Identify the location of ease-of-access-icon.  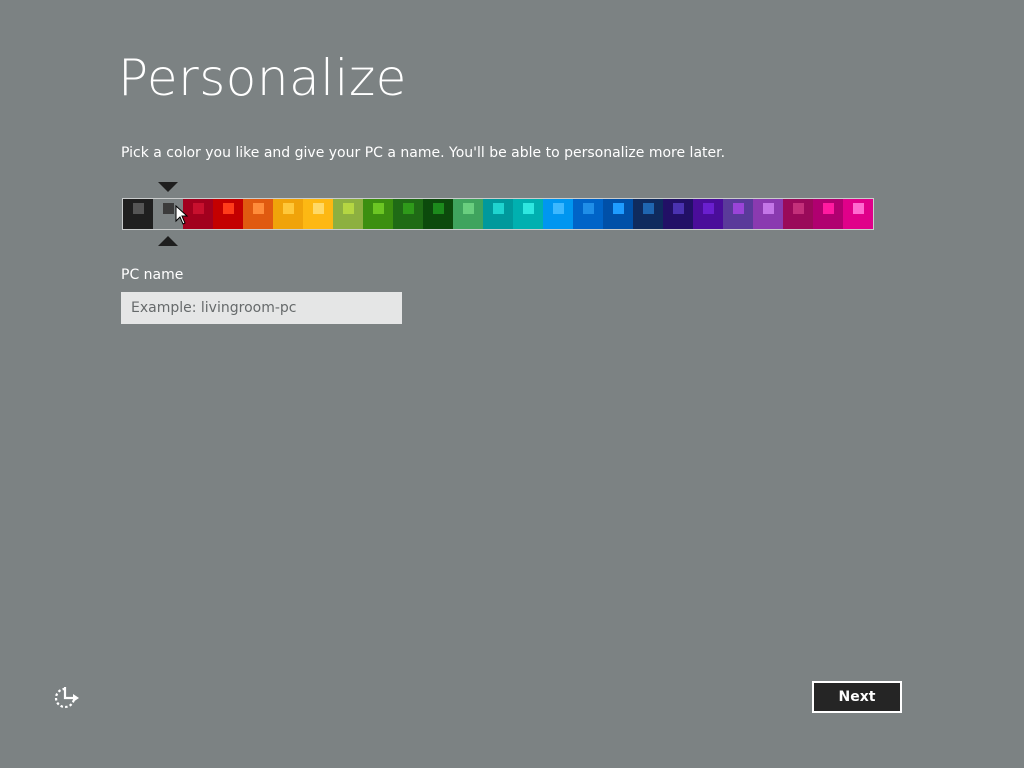
(67, 698).